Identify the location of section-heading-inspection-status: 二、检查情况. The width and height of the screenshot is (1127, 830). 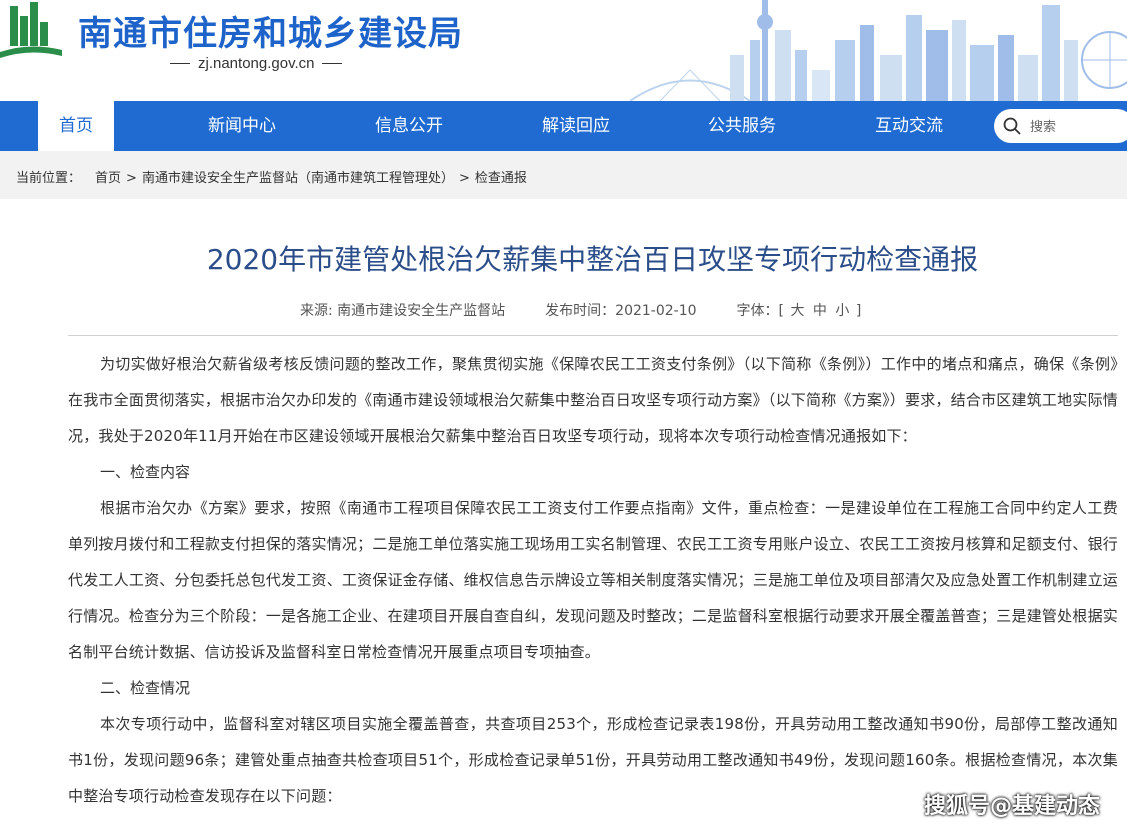
(145, 688).